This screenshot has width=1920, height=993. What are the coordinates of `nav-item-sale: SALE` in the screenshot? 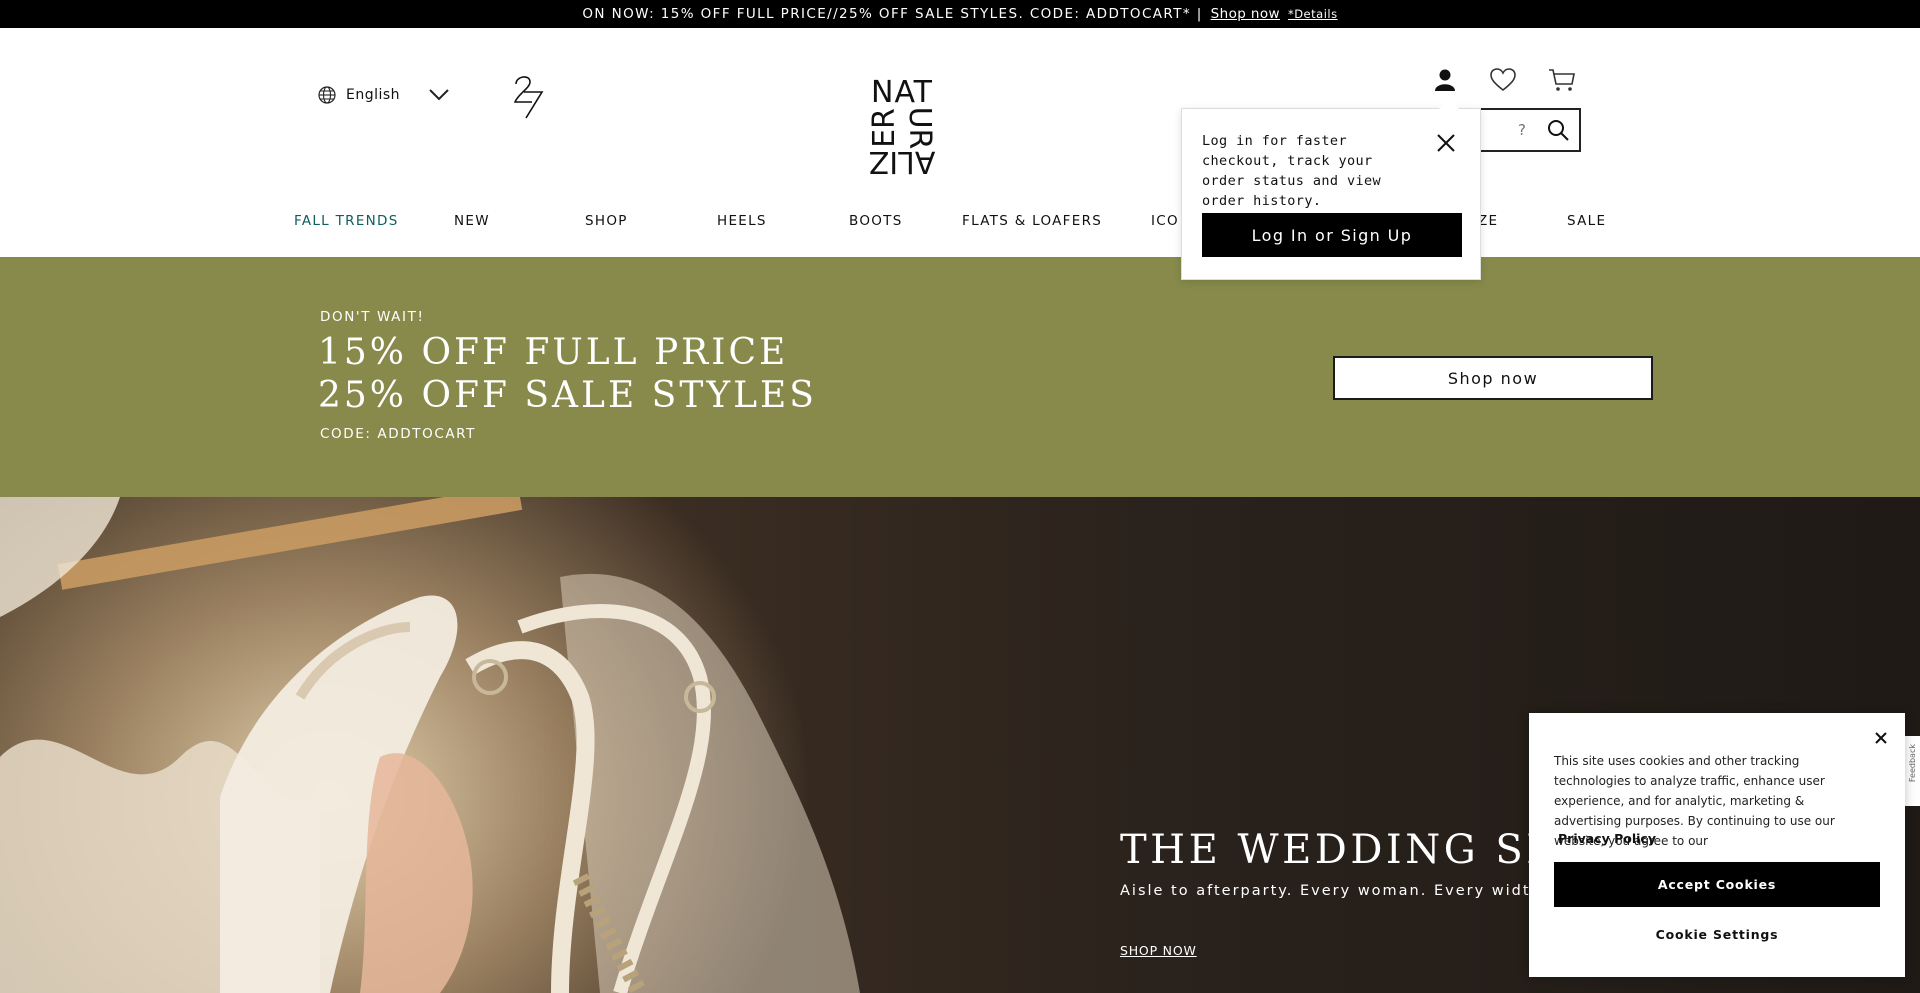 It's located at (1586, 221).